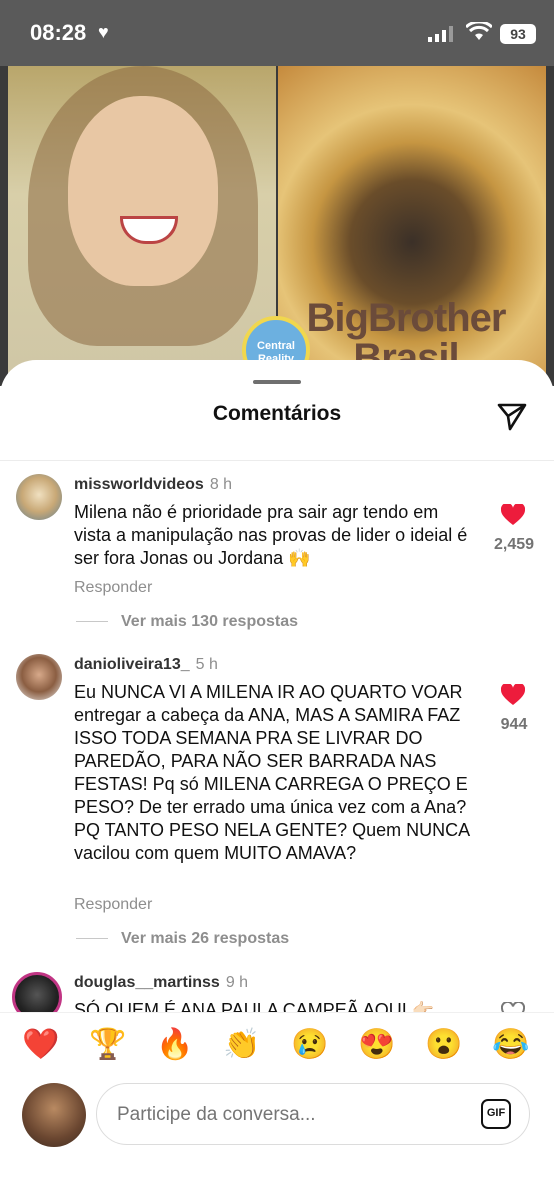 The width and height of the screenshot is (554, 1200). Describe the element at coordinates (277, 33) in the screenshot. I see `status-bar: 08:28 ♥ 93` at that location.